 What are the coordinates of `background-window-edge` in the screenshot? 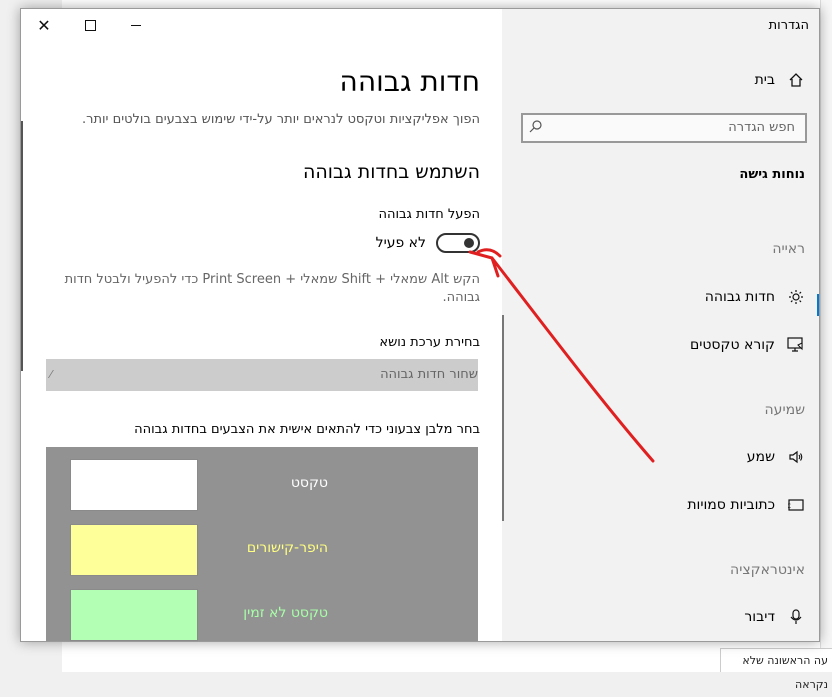 It's located at (826, 336).